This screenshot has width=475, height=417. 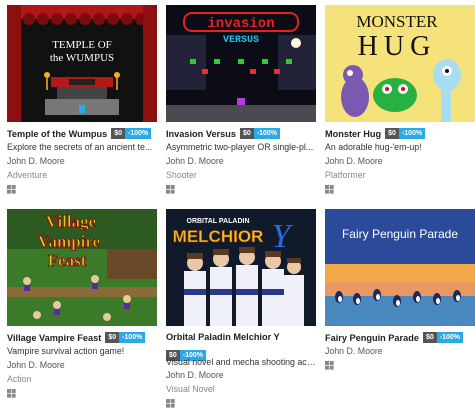 What do you see at coordinates (223, 337) in the screenshot?
I see `game-title: Orbital Paladin Melchior Y` at bounding box center [223, 337].